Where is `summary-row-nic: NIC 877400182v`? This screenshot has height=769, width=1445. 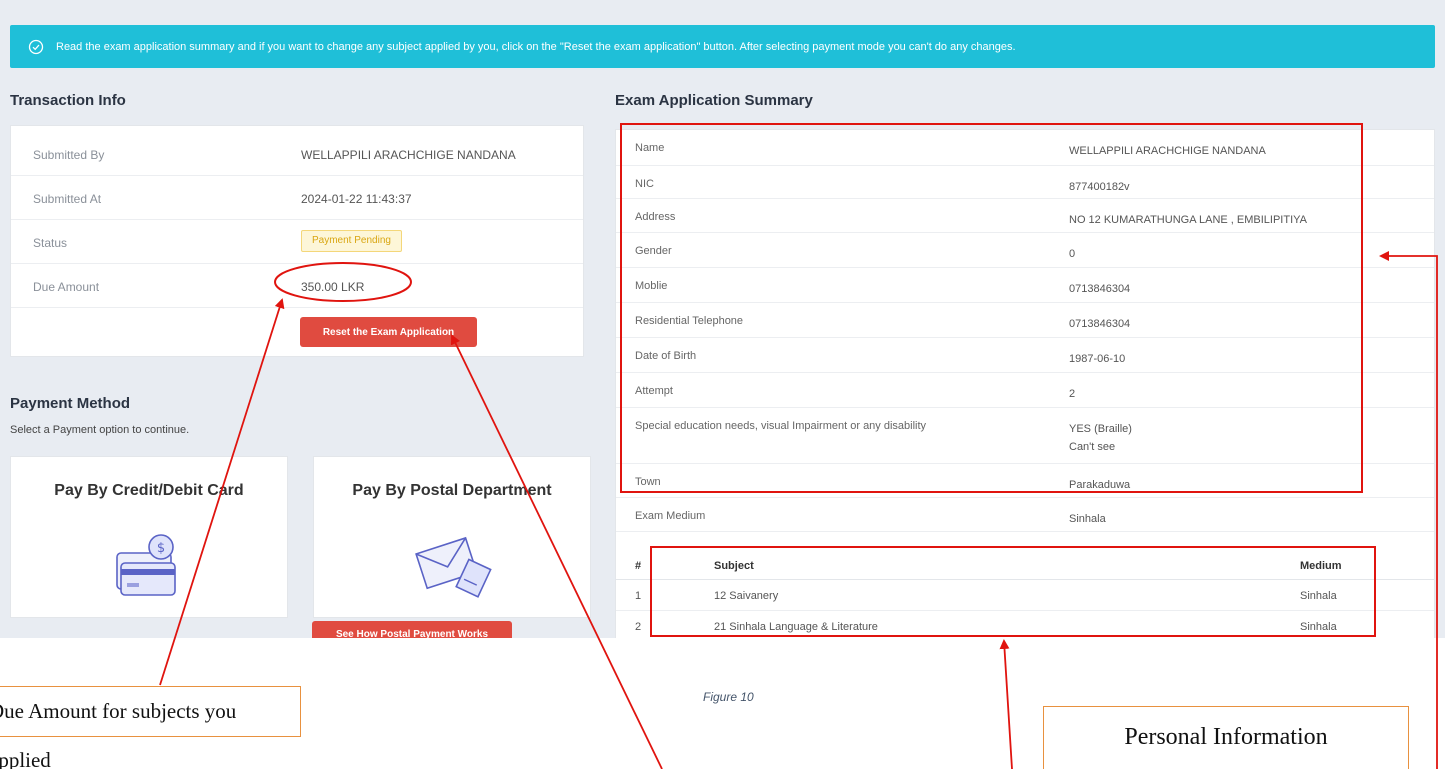 summary-row-nic: NIC 877400182v is located at coordinates (1025, 182).